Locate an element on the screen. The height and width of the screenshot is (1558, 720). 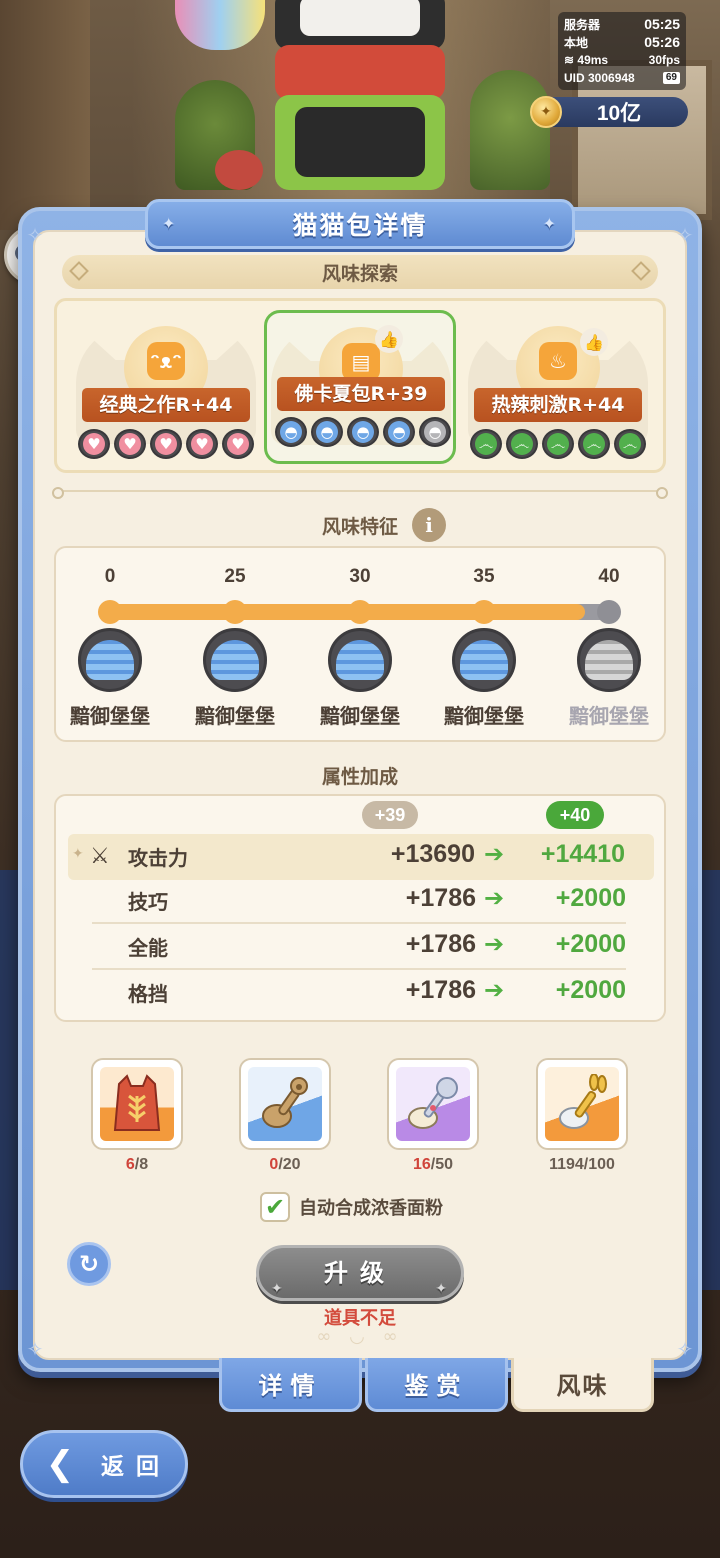
flavor-card-classic: ᵔᴥᵔ 经典之作R+44 ♥ ♥ ♥ ♥ ♥ is located at coordinates (166, 387).